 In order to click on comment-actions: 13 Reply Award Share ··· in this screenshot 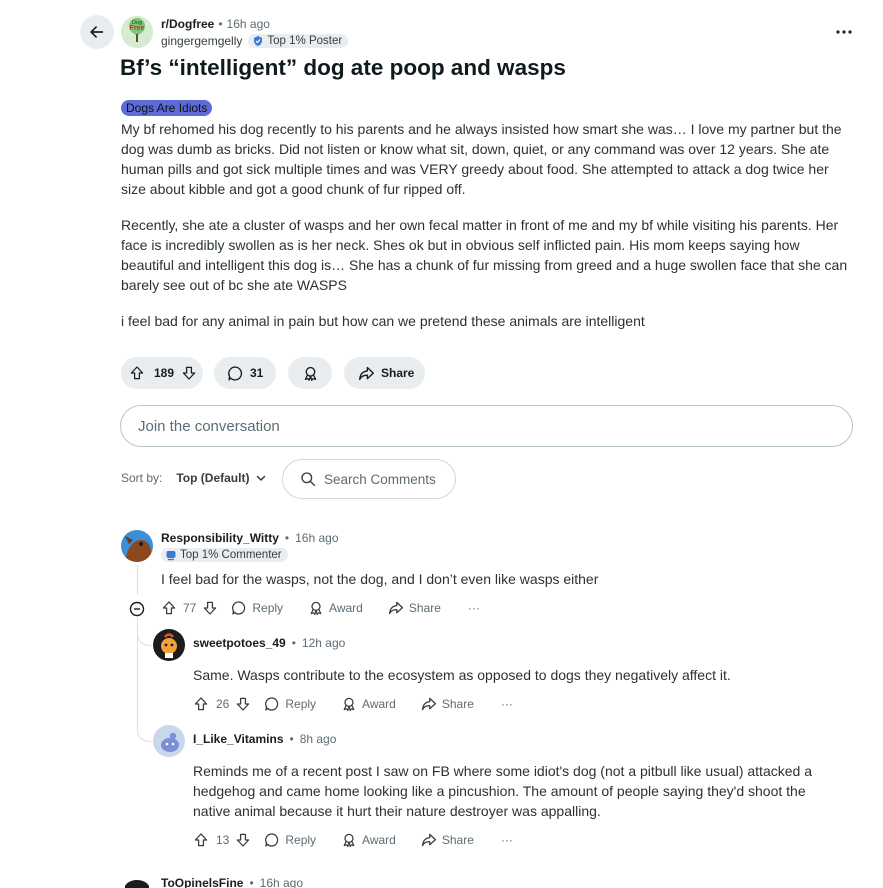, I will do `click(353, 840)`.